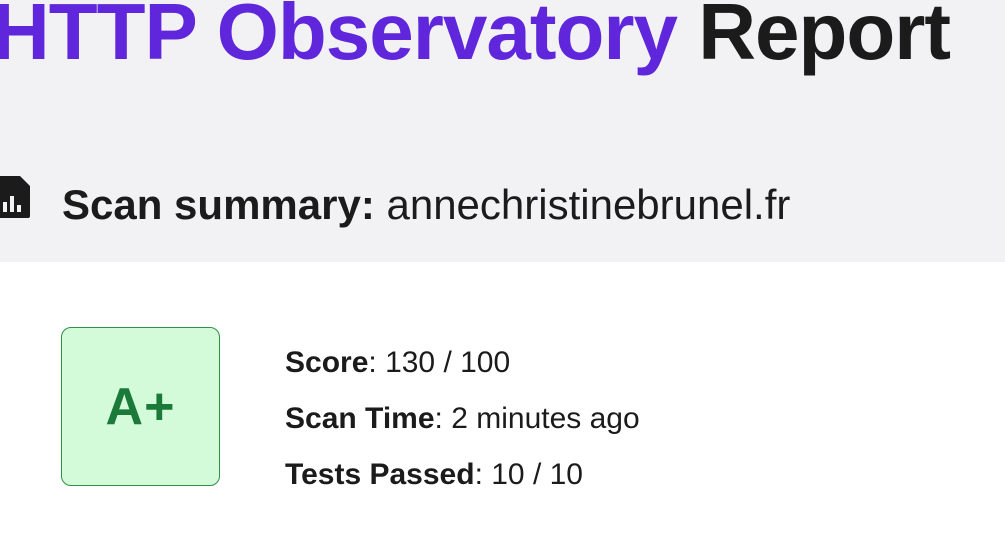  I want to click on scan-summary-heading: Scan summary: annechristinebrunel.fr, so click(502, 205).